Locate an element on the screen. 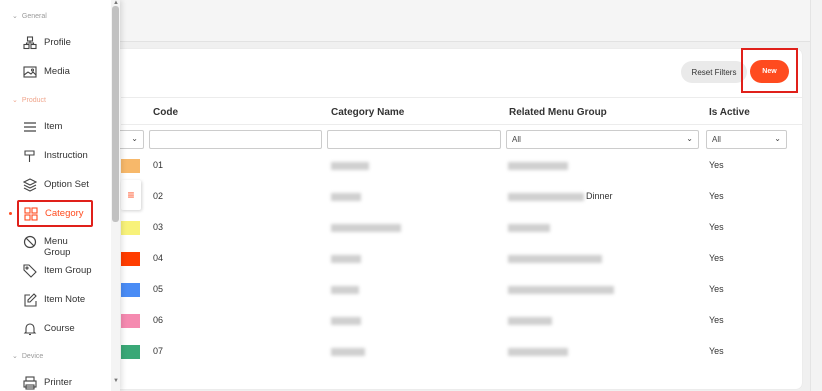 This screenshot has height=391, width=822. sidebar-section-product: ⌄ Product is located at coordinates (29, 100).